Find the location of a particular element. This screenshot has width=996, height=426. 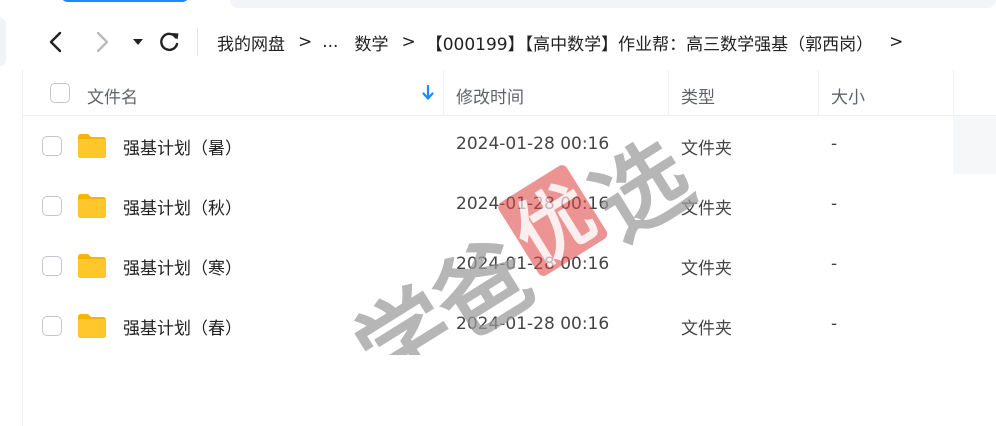

refresh-button is located at coordinates (169, 42).